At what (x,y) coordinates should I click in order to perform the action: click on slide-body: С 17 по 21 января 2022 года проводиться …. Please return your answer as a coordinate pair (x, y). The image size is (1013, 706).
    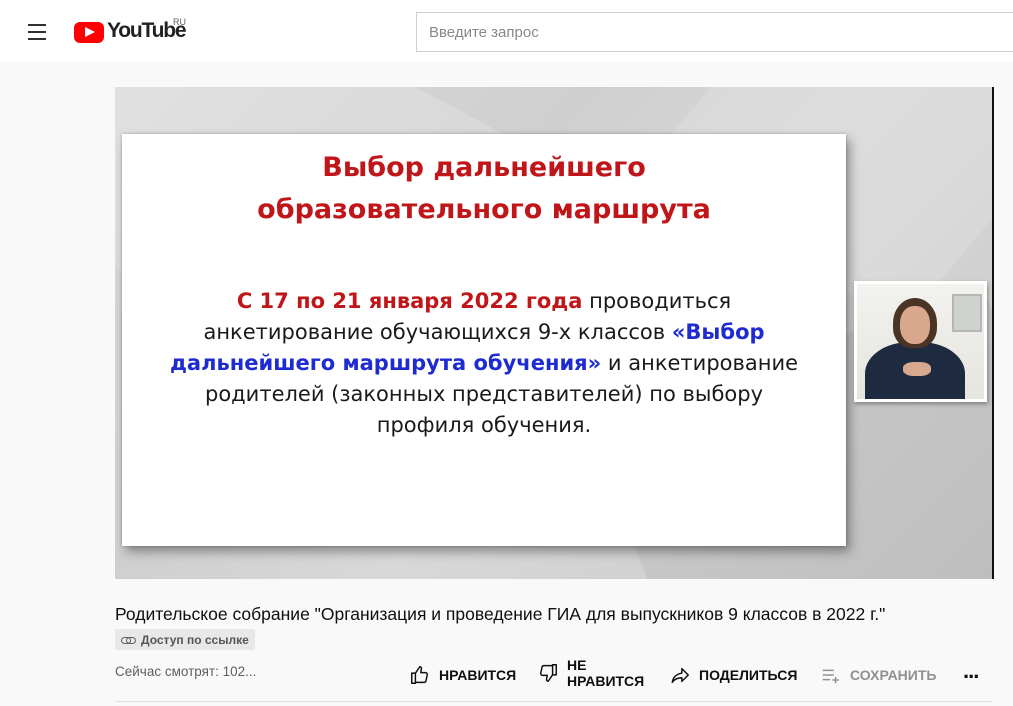
    Looking at the image, I should click on (484, 363).